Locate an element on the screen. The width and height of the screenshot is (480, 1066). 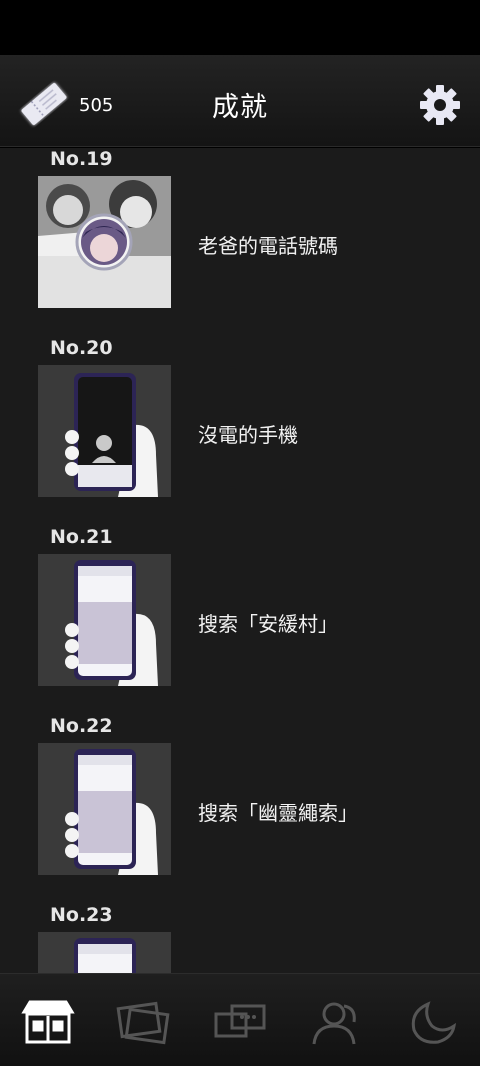
shop-icon is located at coordinates (48, 1023).